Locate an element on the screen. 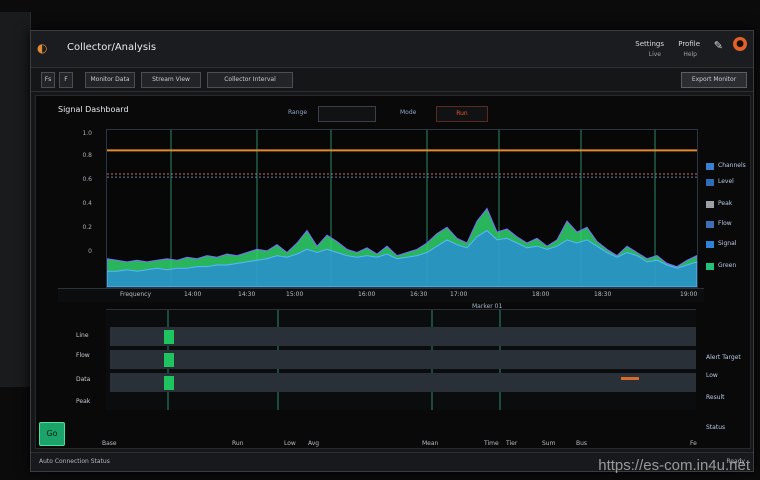 This screenshot has height=480, width=760. x-tick: 18:30 is located at coordinates (603, 294).